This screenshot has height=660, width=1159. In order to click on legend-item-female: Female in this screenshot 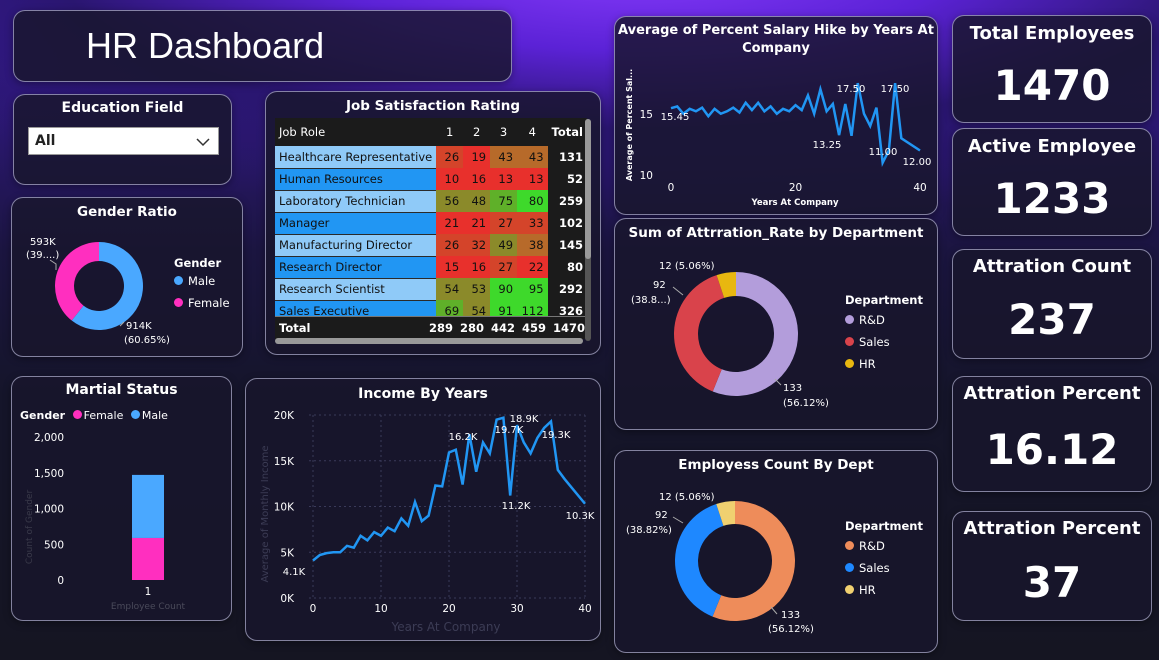, I will do `click(202, 303)`.